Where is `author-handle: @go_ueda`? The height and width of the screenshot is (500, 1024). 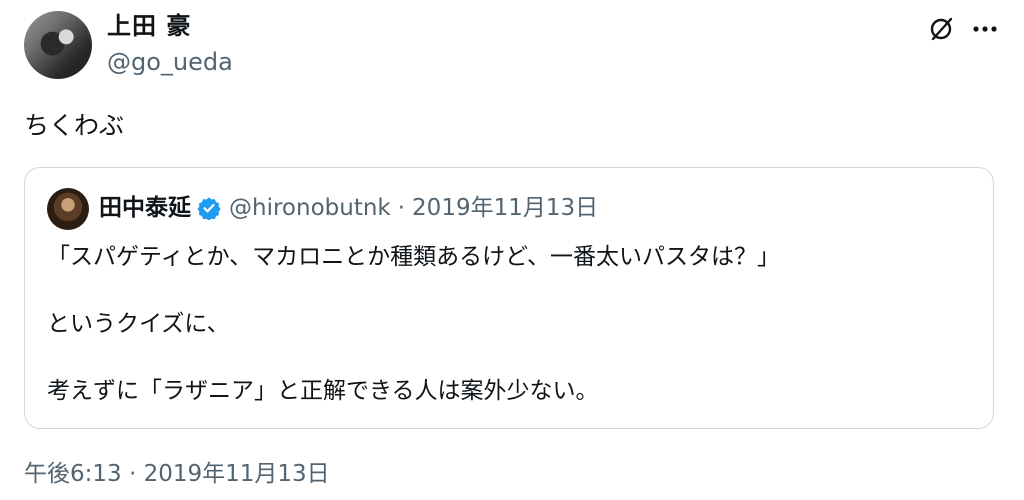 author-handle: @go_ueda is located at coordinates (170, 62).